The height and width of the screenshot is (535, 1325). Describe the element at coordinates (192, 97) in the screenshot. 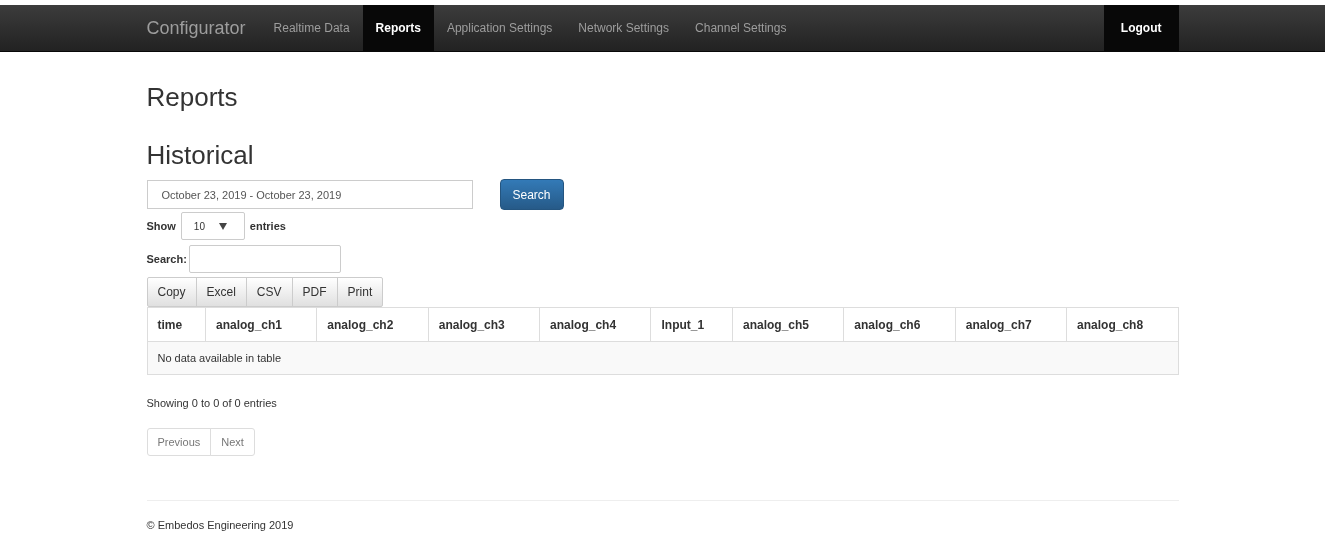

I see `page-title: Reports` at that location.